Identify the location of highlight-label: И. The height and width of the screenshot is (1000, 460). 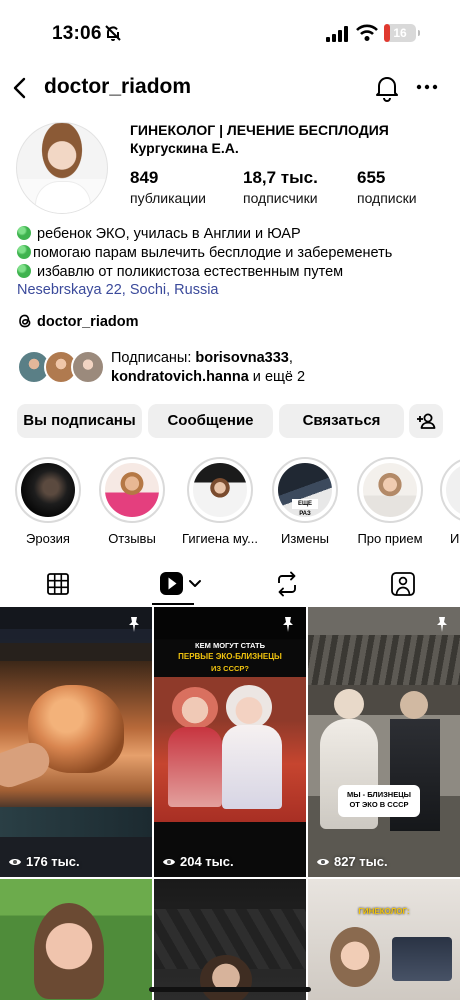
(455, 538).